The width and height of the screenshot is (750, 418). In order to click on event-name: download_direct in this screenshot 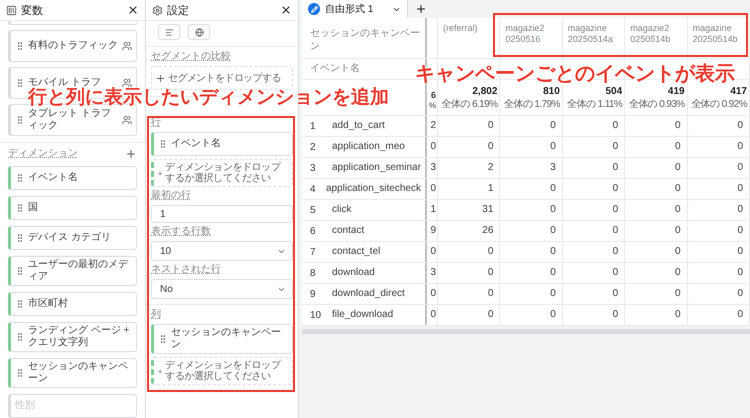, I will do `click(368, 294)`.